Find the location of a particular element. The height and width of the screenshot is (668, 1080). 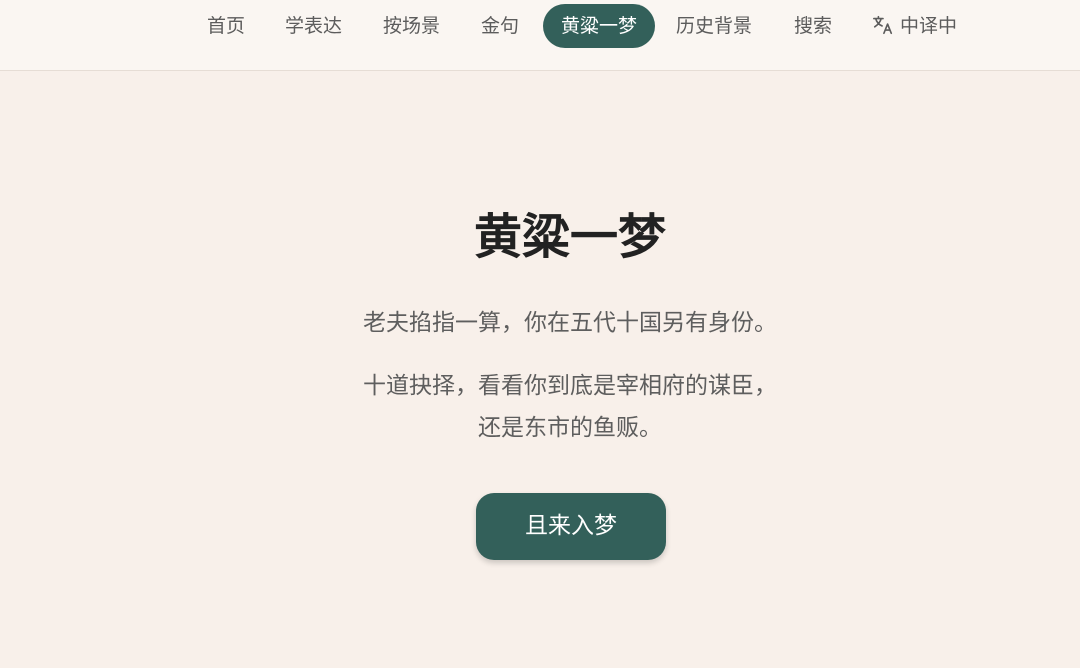

hero-description-line-2: 还是东市的鱼贩。 is located at coordinates (570, 428).